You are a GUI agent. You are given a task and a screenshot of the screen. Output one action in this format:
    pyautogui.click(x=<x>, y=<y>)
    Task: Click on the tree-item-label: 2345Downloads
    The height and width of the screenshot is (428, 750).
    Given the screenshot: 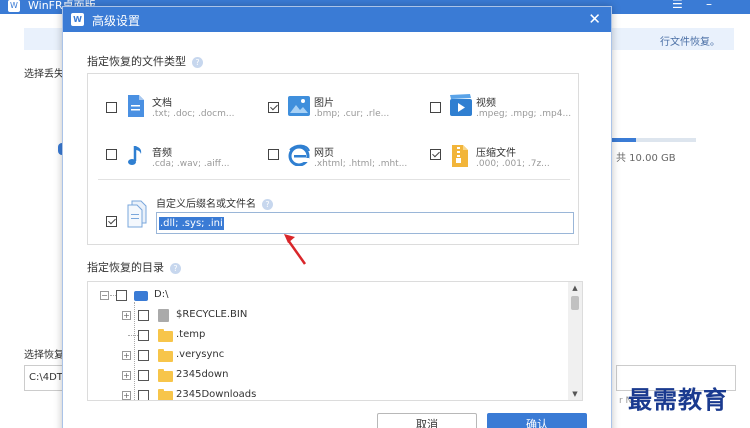 What is the action you would take?
    pyautogui.click(x=216, y=394)
    